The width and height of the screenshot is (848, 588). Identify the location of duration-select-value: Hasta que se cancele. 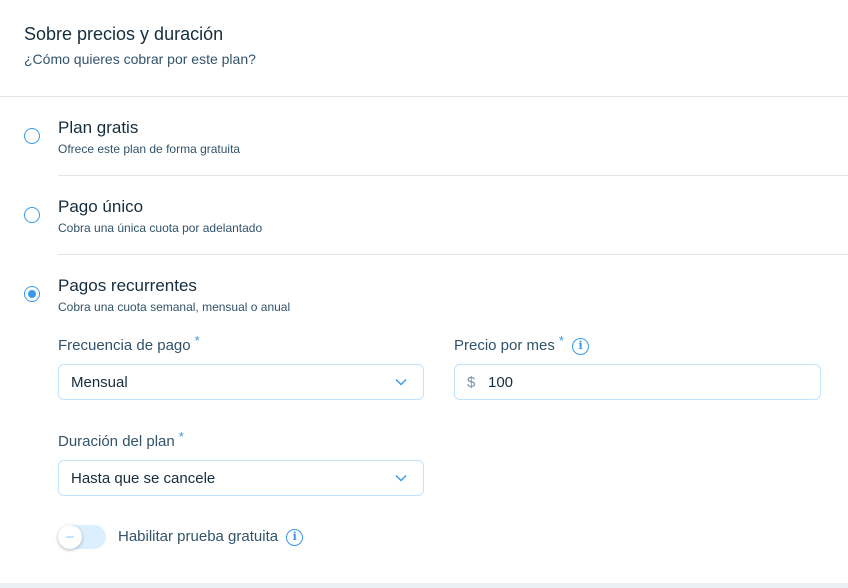
(143, 478).